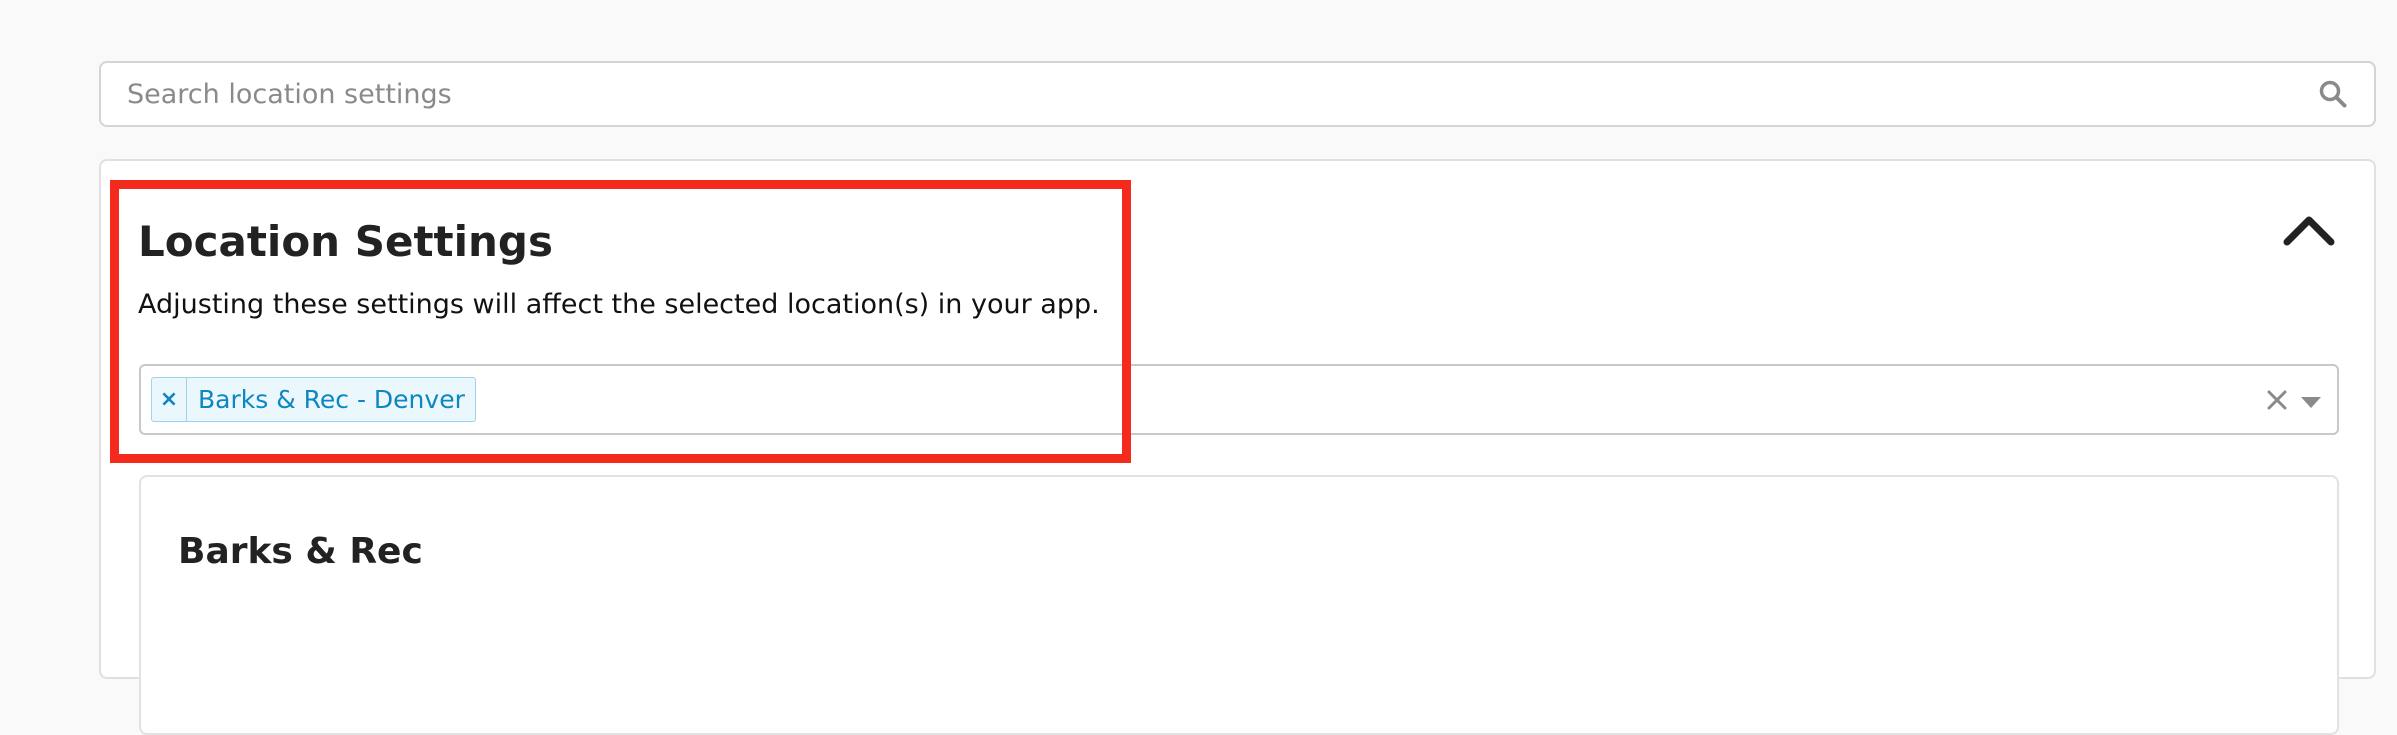 The image size is (2397, 735). Describe the element at coordinates (331, 399) in the screenshot. I see `tag-label: Barks & Rec - Denver` at that location.